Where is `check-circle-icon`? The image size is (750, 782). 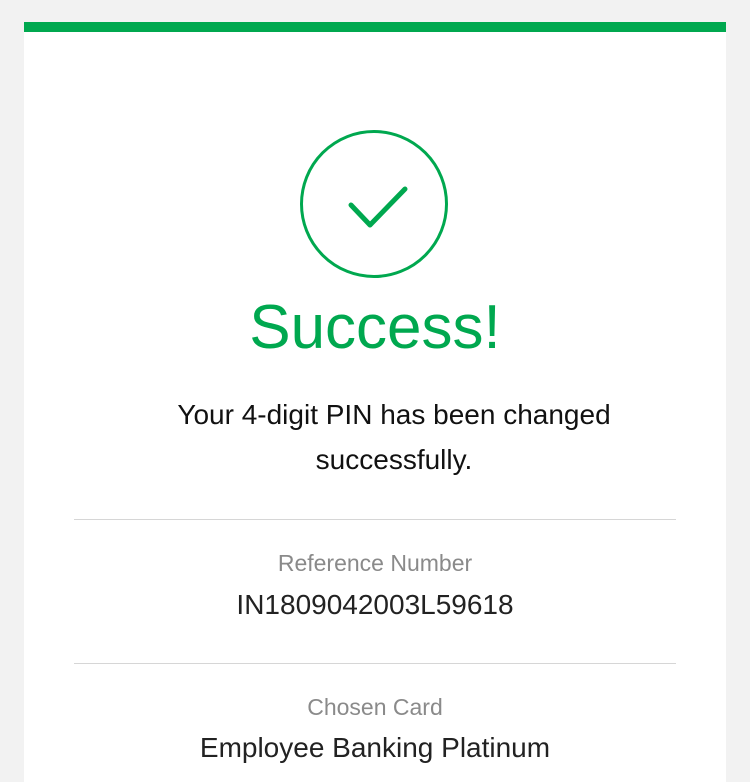
check-circle-icon is located at coordinates (374, 204).